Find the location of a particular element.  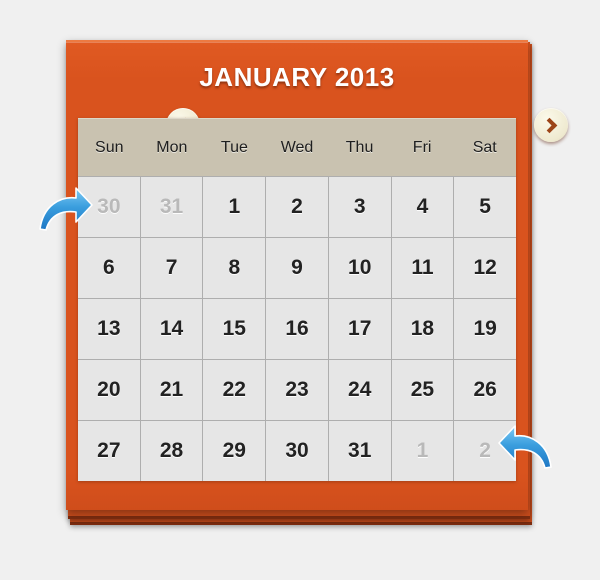

chevron-right-icon is located at coordinates (549, 125).